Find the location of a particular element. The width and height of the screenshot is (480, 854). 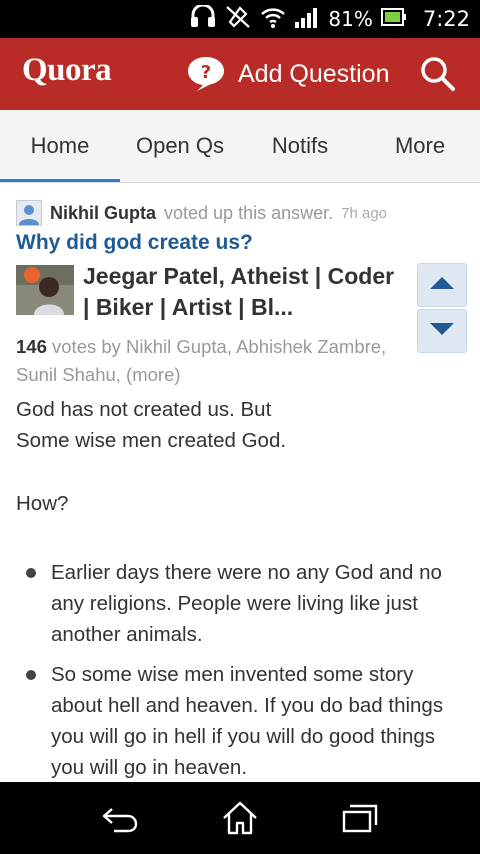

add-question-button: ? Add Question is located at coordinates (288, 74).